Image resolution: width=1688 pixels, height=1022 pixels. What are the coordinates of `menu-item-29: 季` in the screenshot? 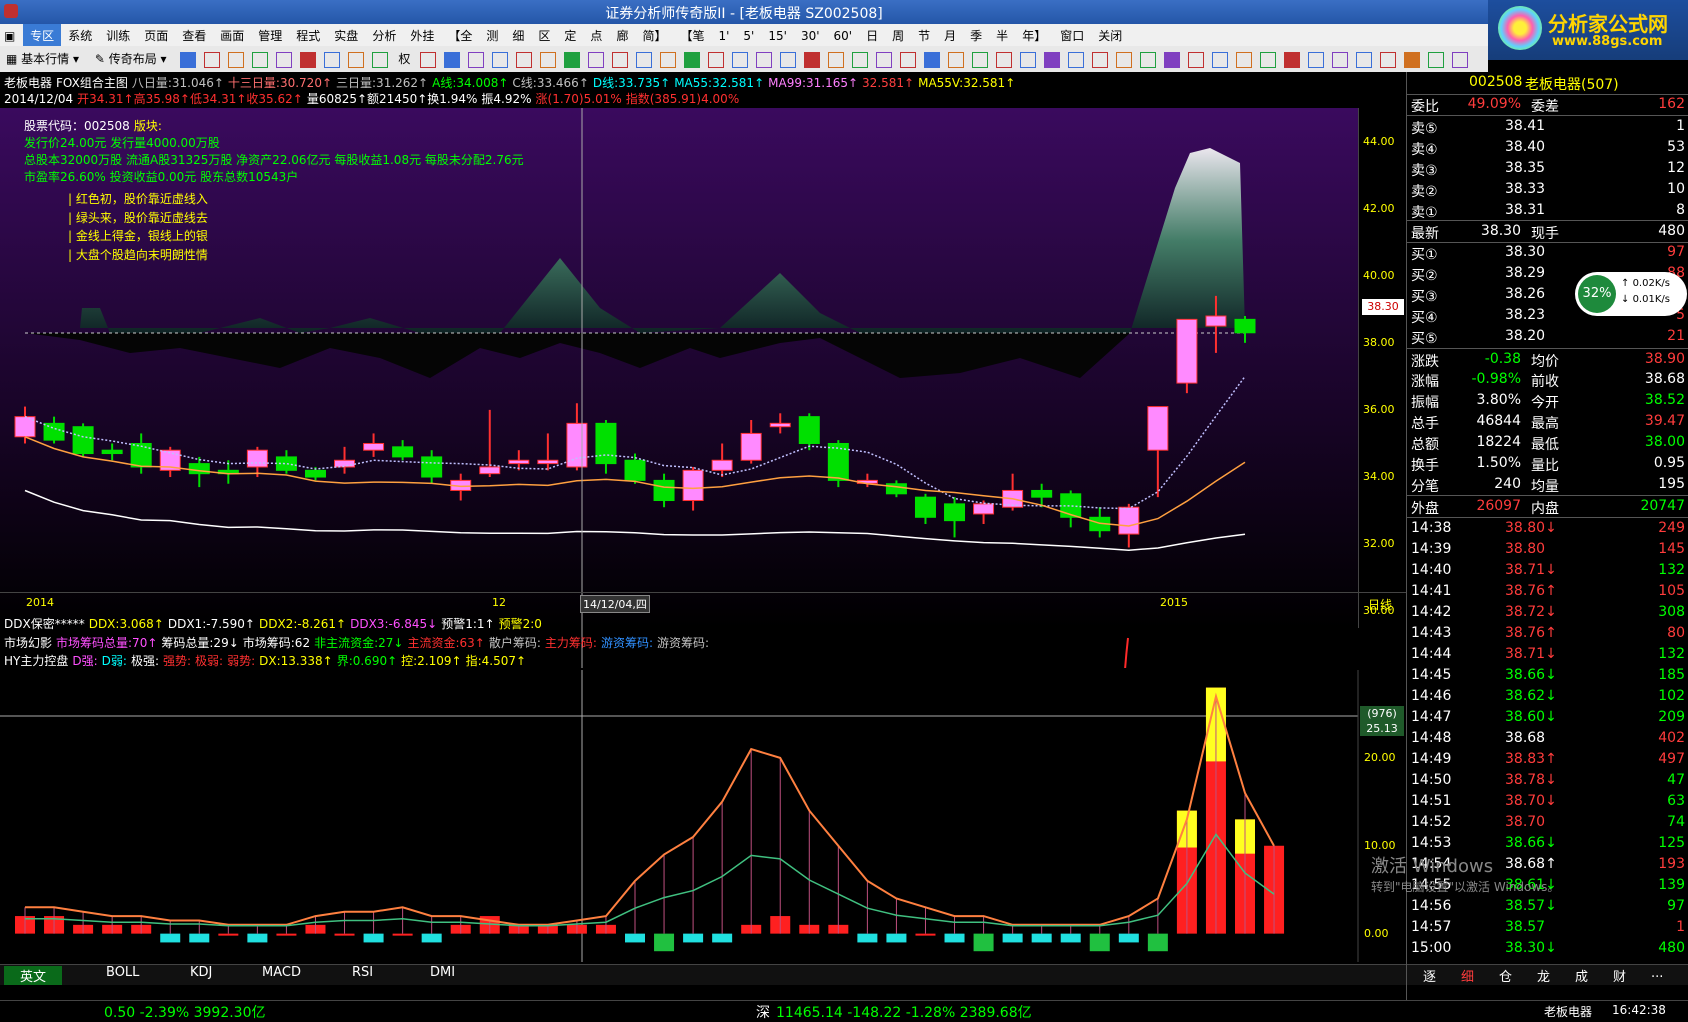 It's located at (976, 35).